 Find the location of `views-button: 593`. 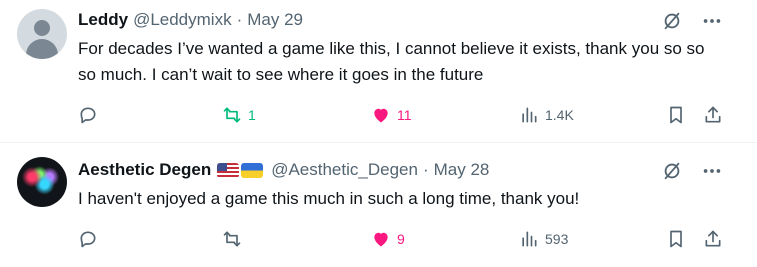

views-button: 593 is located at coordinates (543, 239).